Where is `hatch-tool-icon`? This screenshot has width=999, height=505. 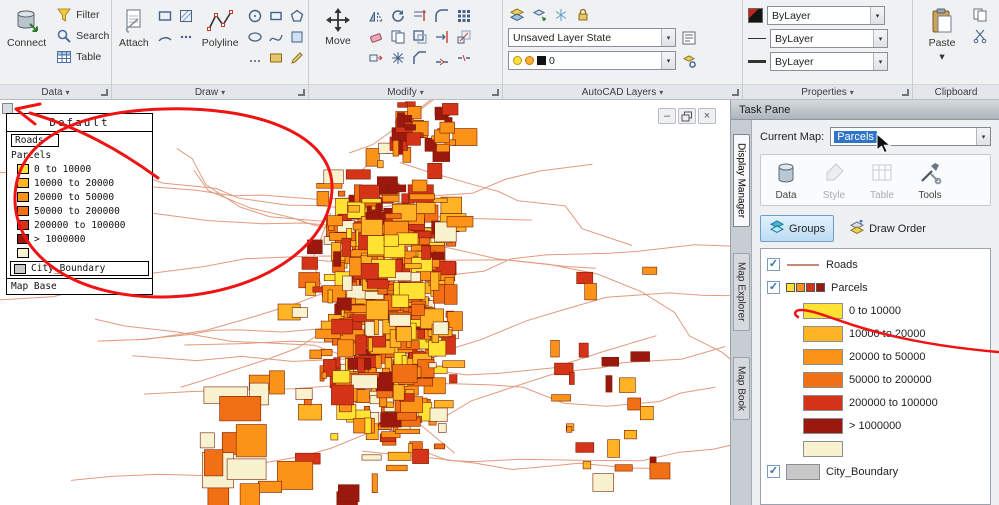
hatch-tool-icon is located at coordinates (186, 16).